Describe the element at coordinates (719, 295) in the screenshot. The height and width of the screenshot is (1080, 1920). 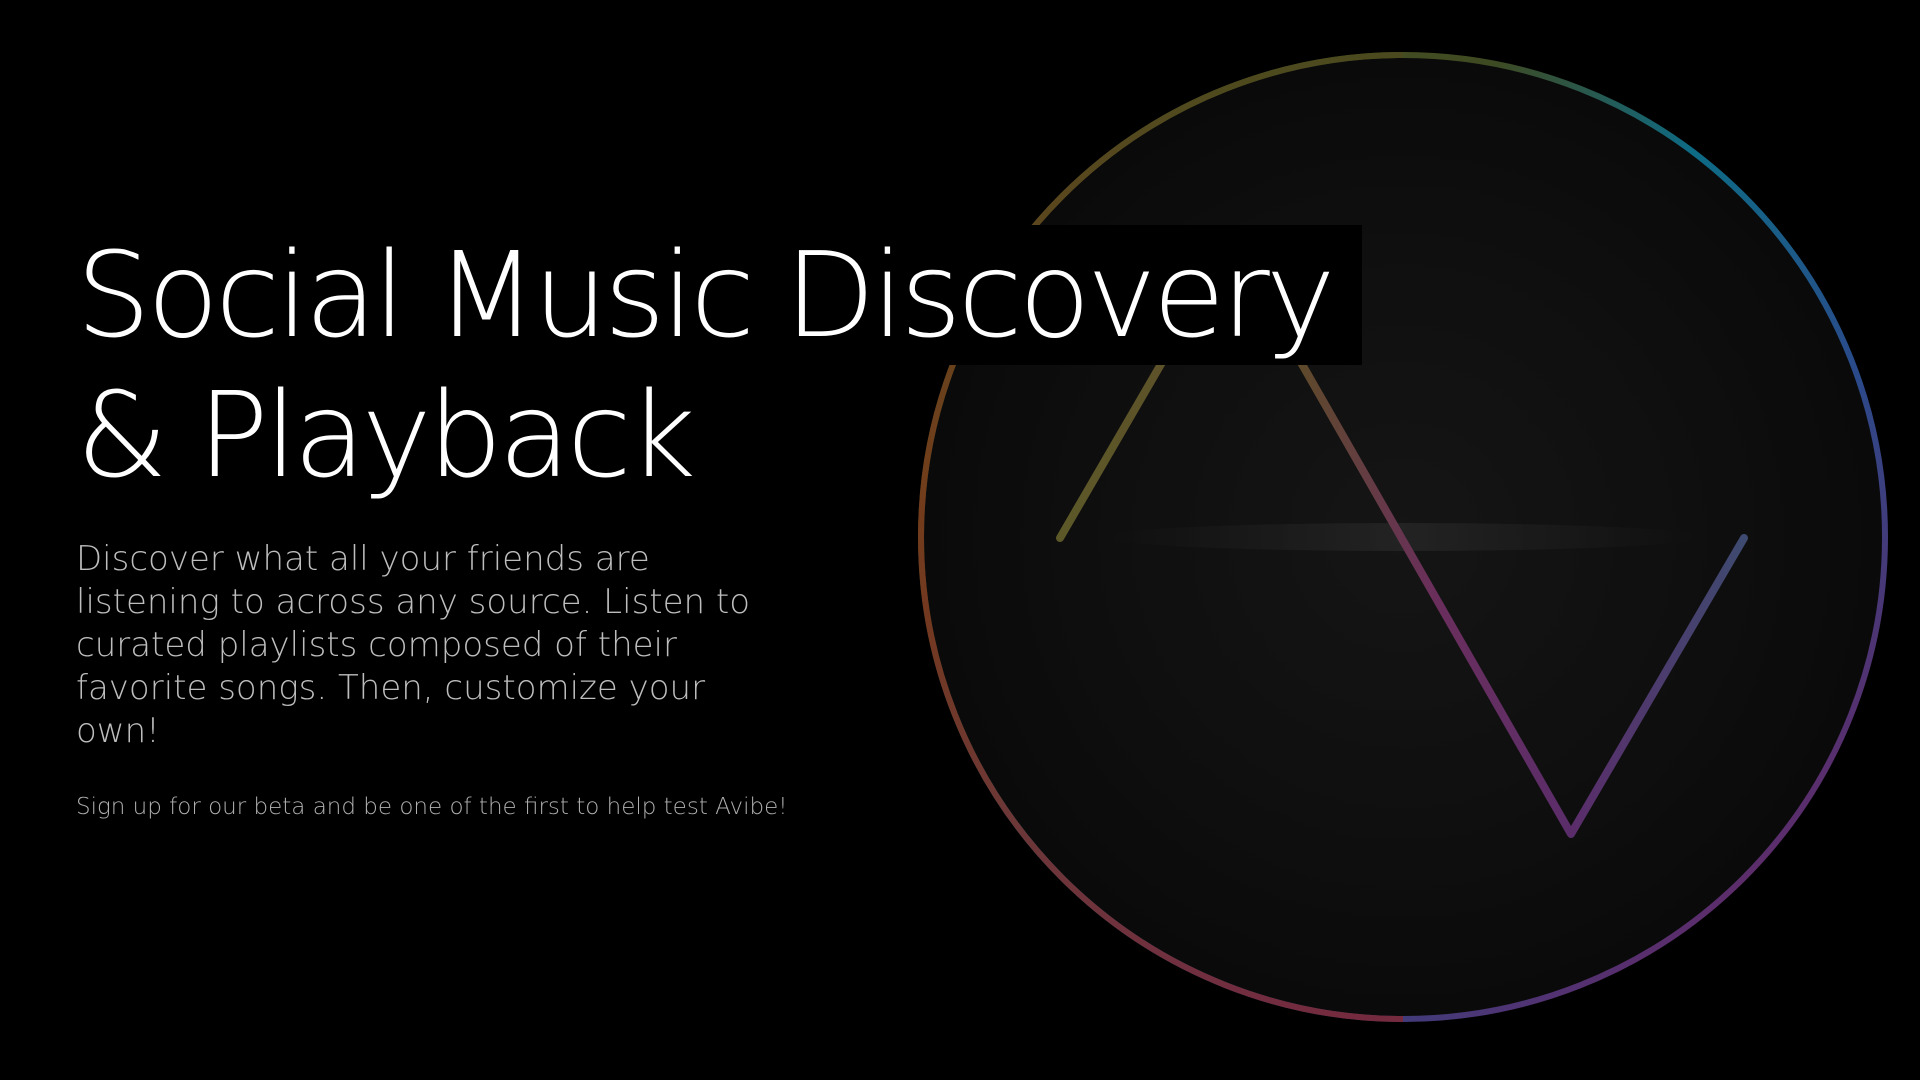
I see `headline-line-1: Social Music Discovery` at that location.